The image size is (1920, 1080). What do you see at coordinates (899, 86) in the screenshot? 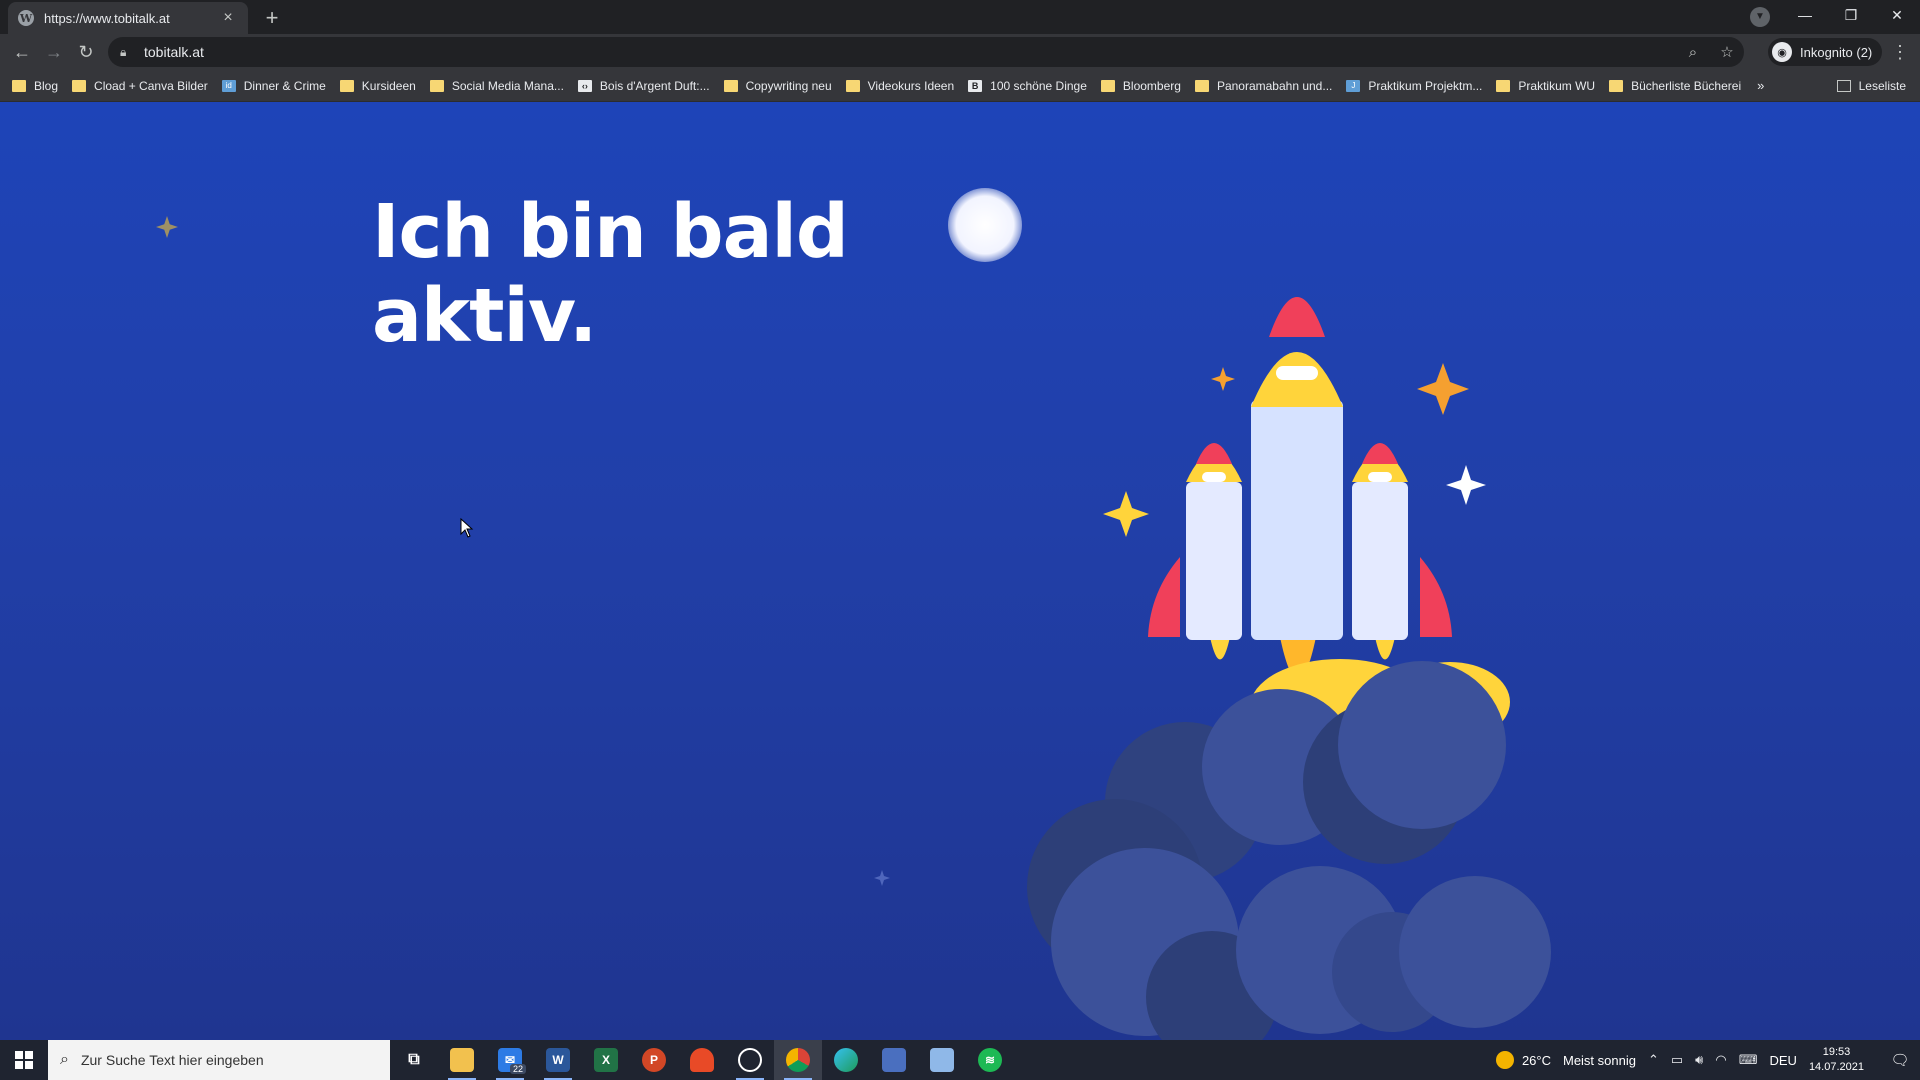
I see `bookmark-item: Videokurs Ideen` at bounding box center [899, 86].